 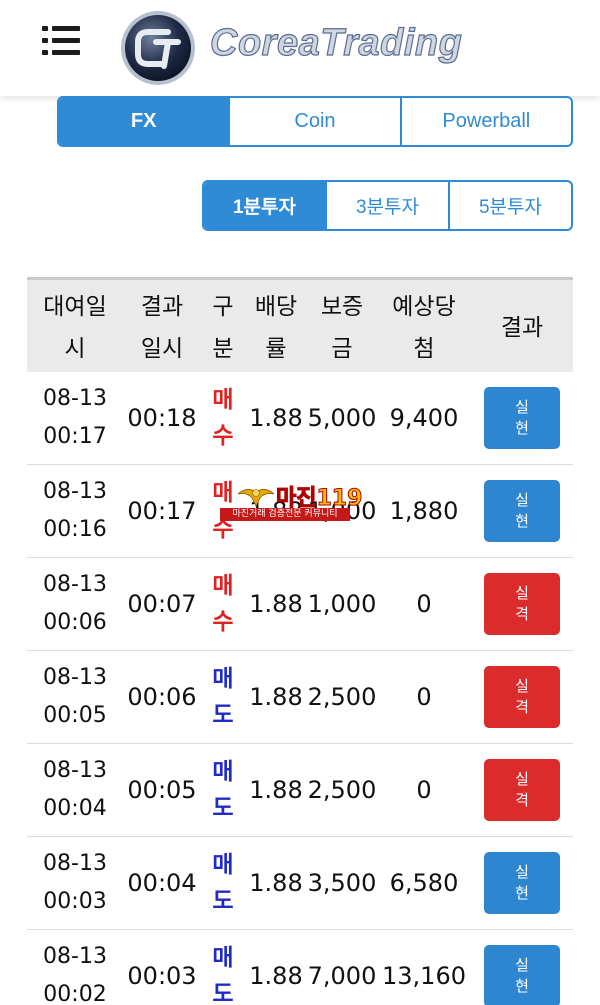 I want to click on table-row: 08-13 00:17 00:18 매 수 1.88 5,000 9,400 실 현, so click(x=300, y=418).